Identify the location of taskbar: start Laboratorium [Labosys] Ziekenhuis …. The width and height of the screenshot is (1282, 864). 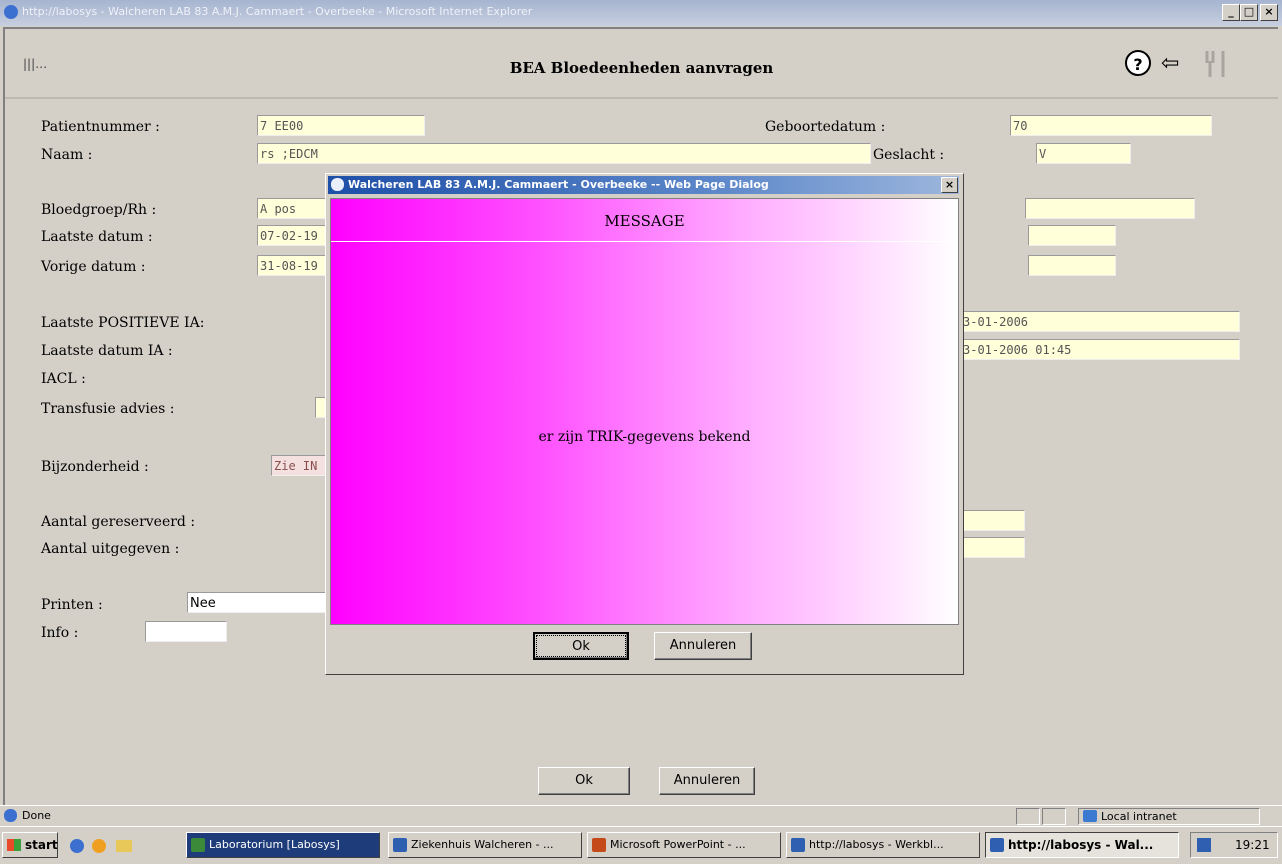
(641, 845).